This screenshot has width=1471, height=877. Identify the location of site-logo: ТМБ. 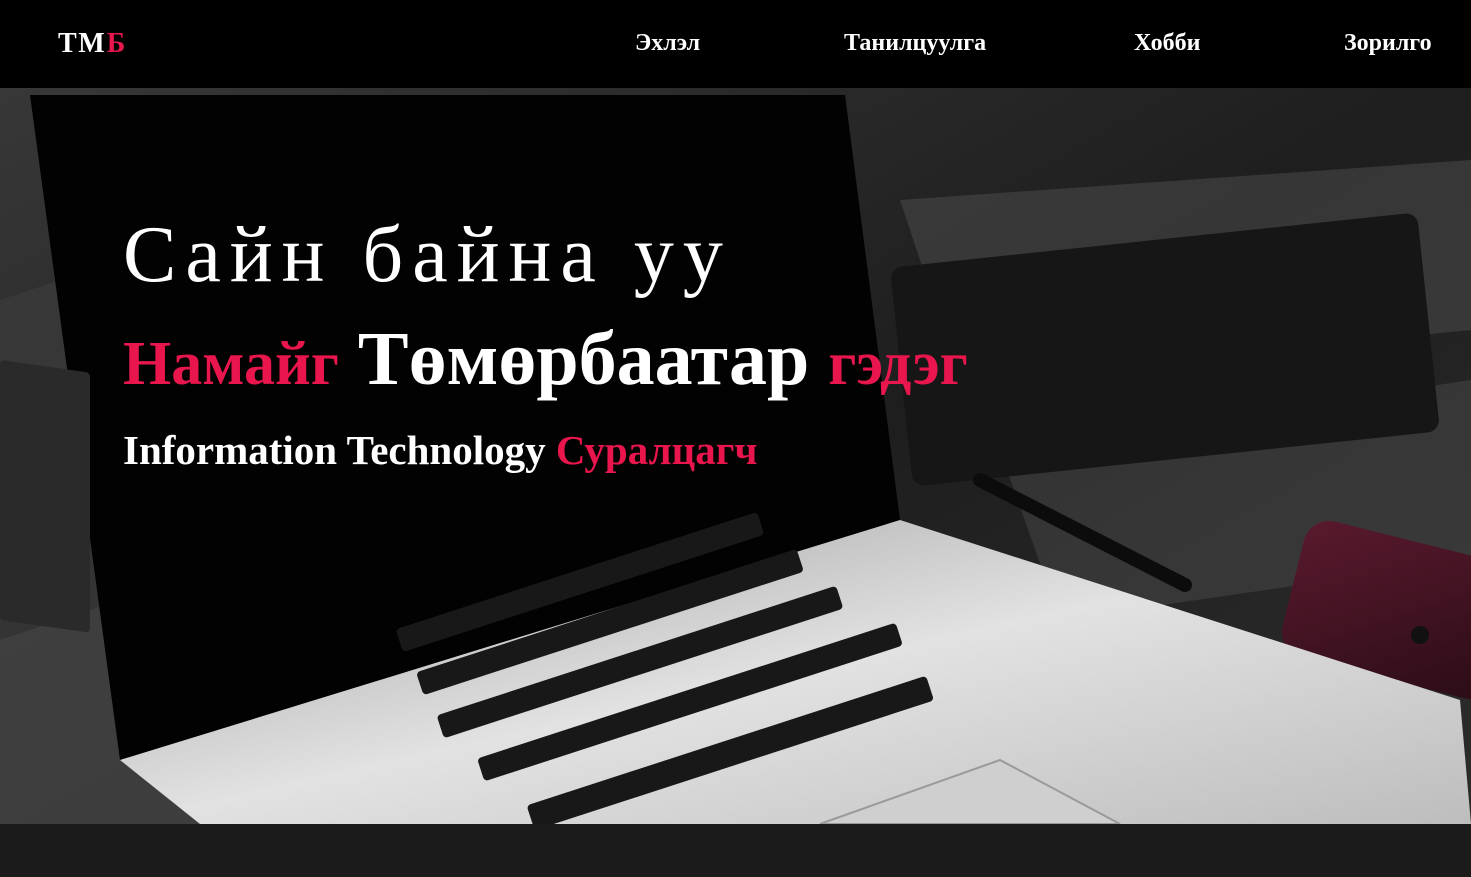
(92, 44).